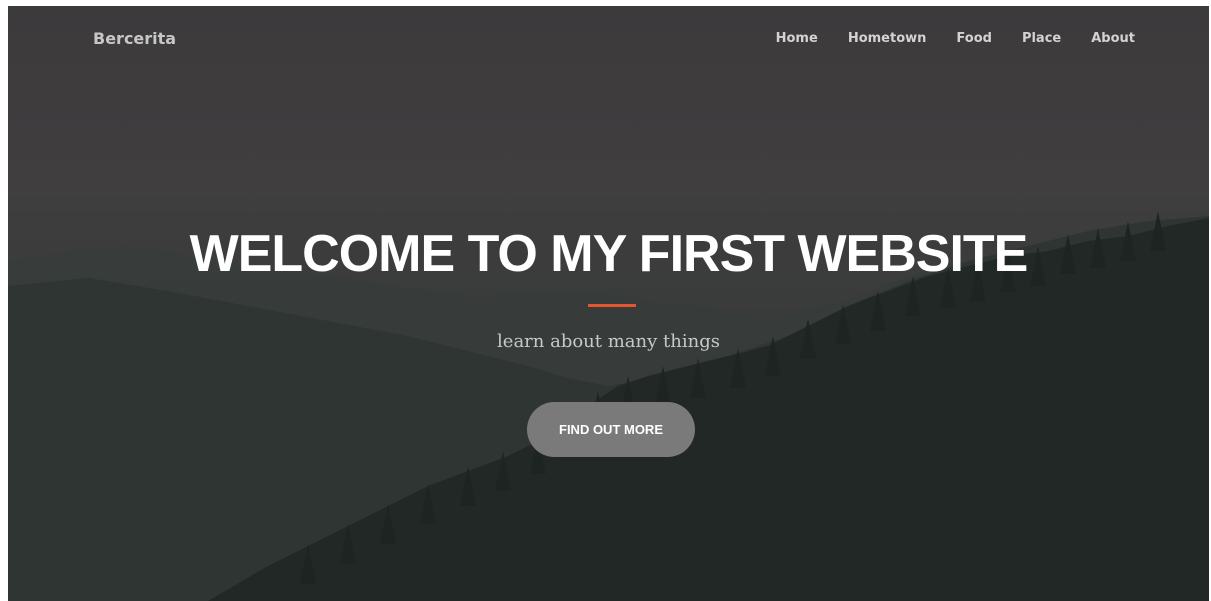 The image size is (1211, 601). I want to click on find-out-more-button: FIND OUT MORE, so click(611, 429).